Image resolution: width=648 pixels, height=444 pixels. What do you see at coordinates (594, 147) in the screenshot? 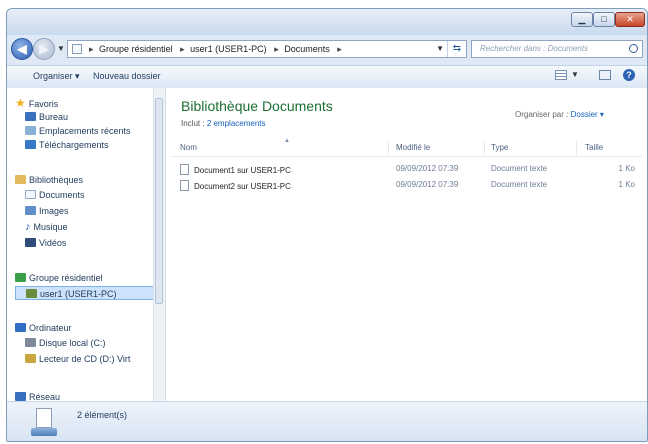
I see `column-header-size: Taille` at bounding box center [594, 147].